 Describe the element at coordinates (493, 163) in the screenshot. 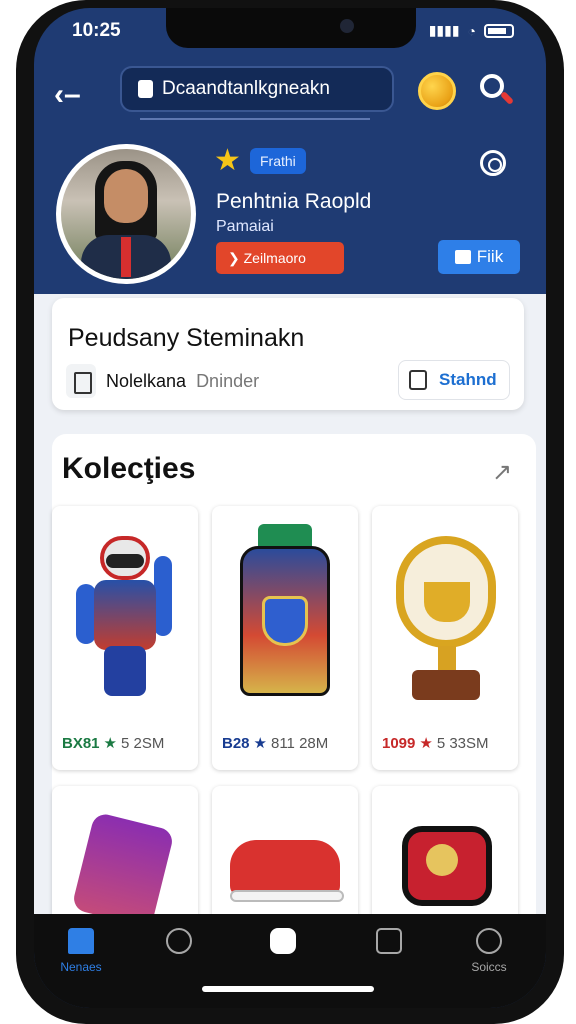

I see `gear-icon` at that location.